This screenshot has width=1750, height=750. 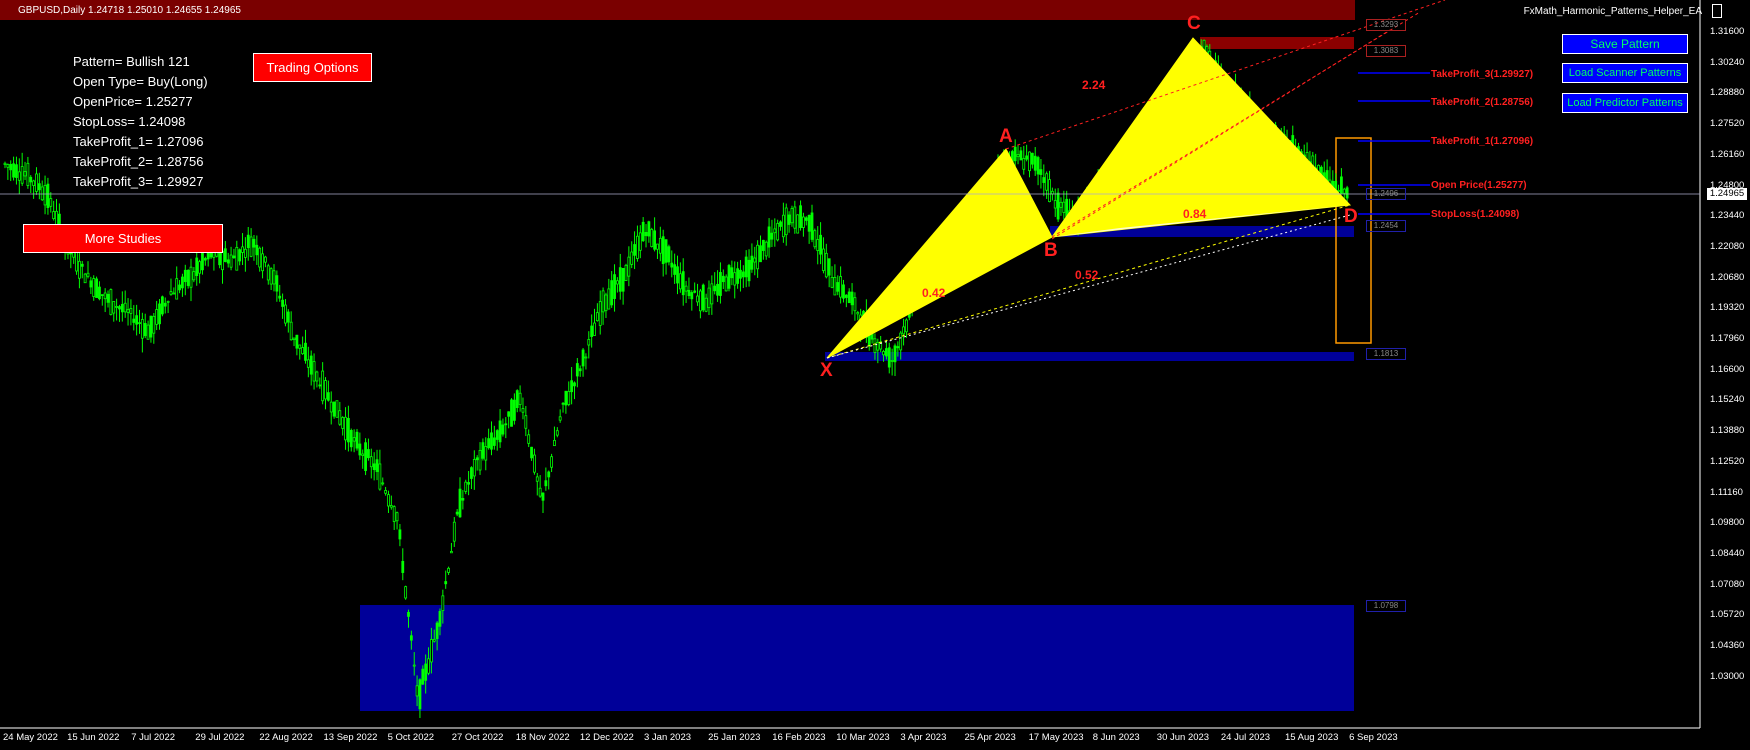 What do you see at coordinates (668, 737) in the screenshot?
I see `x-tick-label: 3 Jan 2023` at bounding box center [668, 737].